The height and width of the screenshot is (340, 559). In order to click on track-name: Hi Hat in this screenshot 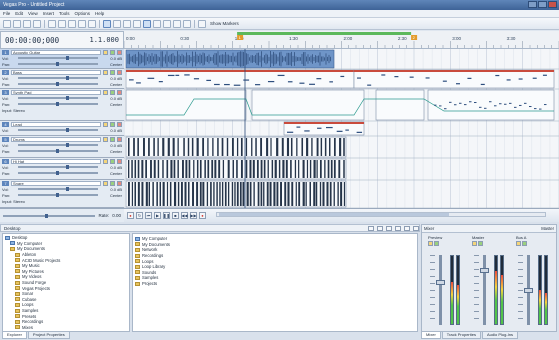, I will do `click(56, 161)`.